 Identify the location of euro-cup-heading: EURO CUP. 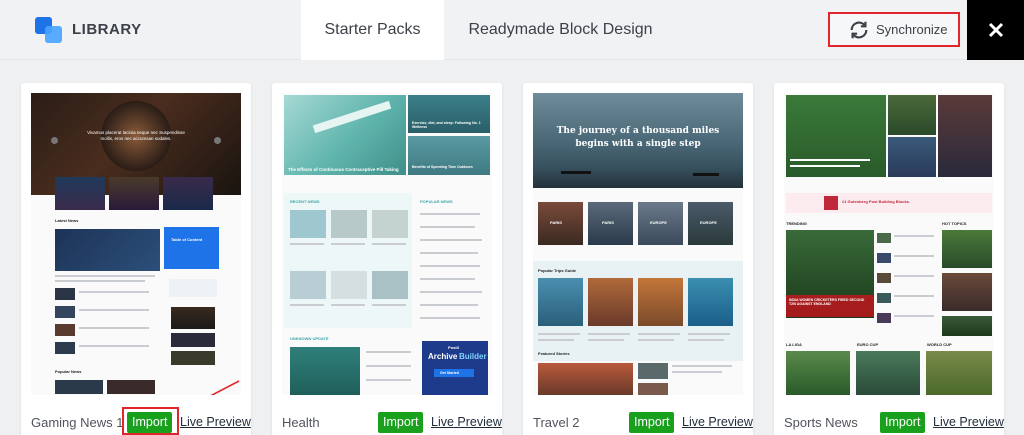
(868, 344).